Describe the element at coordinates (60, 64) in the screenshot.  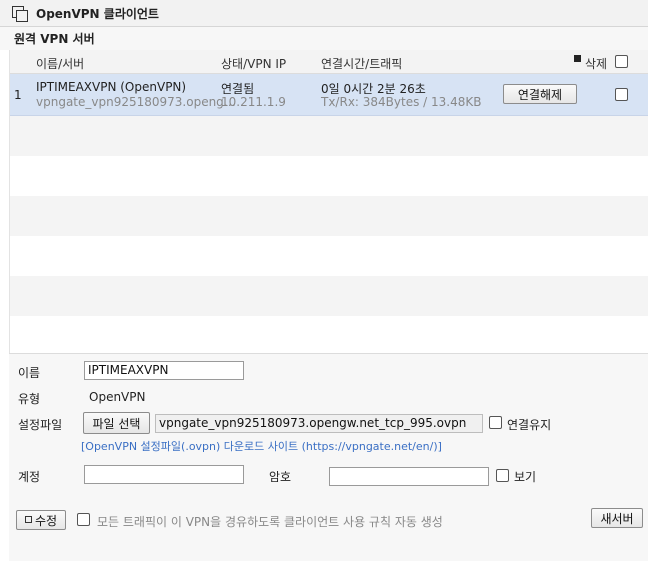
I see `column-header-name-server: 이름/서버` at that location.